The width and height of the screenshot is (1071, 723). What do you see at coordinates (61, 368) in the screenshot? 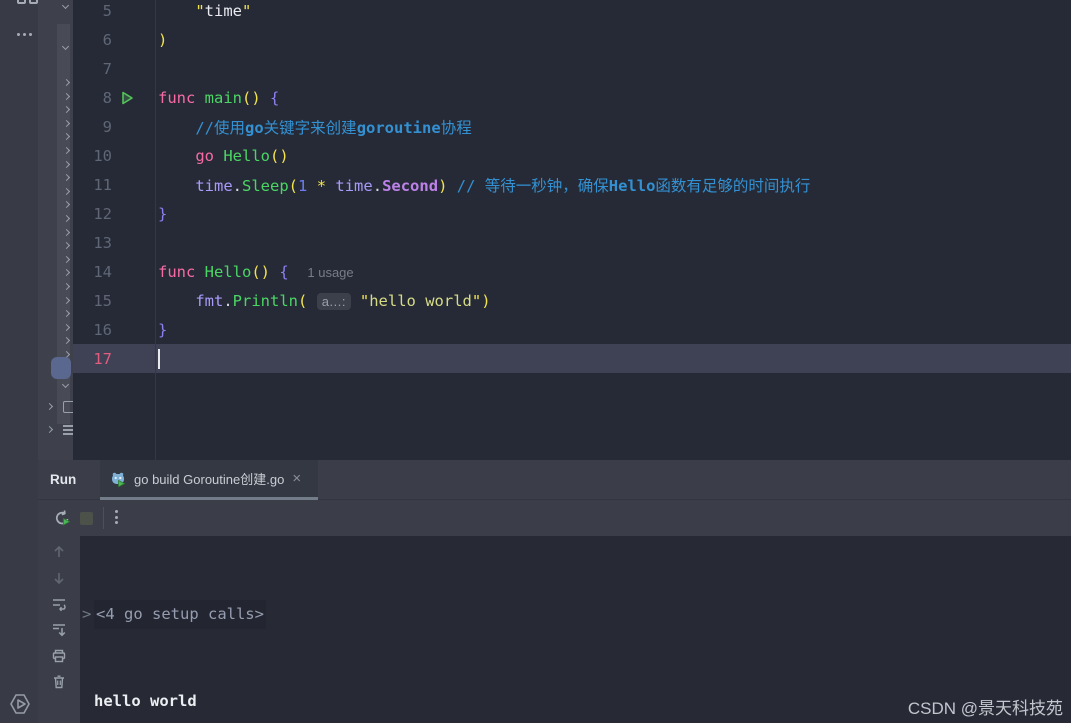
I see `project-scrollbar-thumb` at bounding box center [61, 368].